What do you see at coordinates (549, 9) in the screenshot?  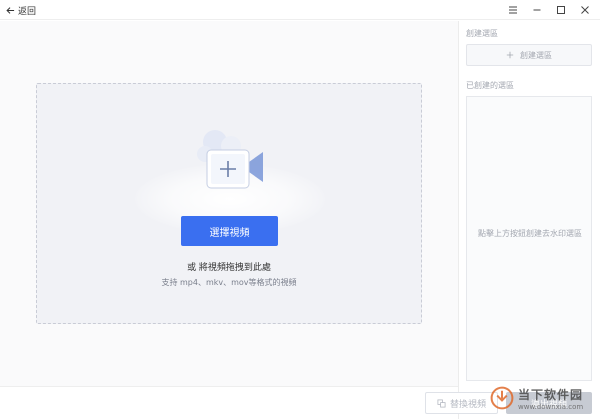 I see `window-controls` at bounding box center [549, 9].